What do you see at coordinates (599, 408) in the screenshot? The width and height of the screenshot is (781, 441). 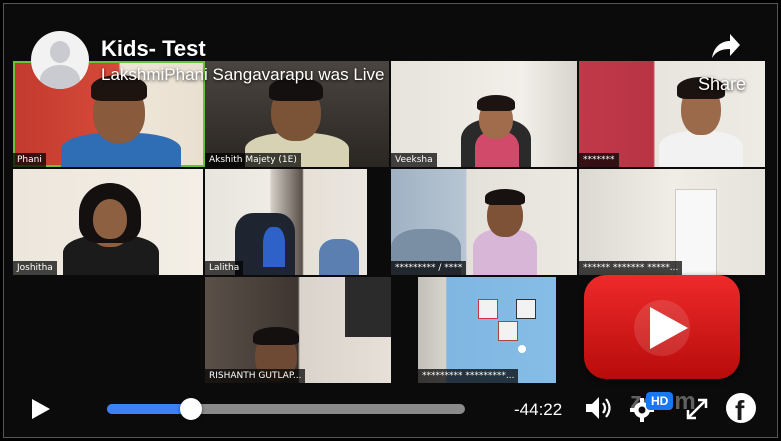 I see `volume-icon` at bounding box center [599, 408].